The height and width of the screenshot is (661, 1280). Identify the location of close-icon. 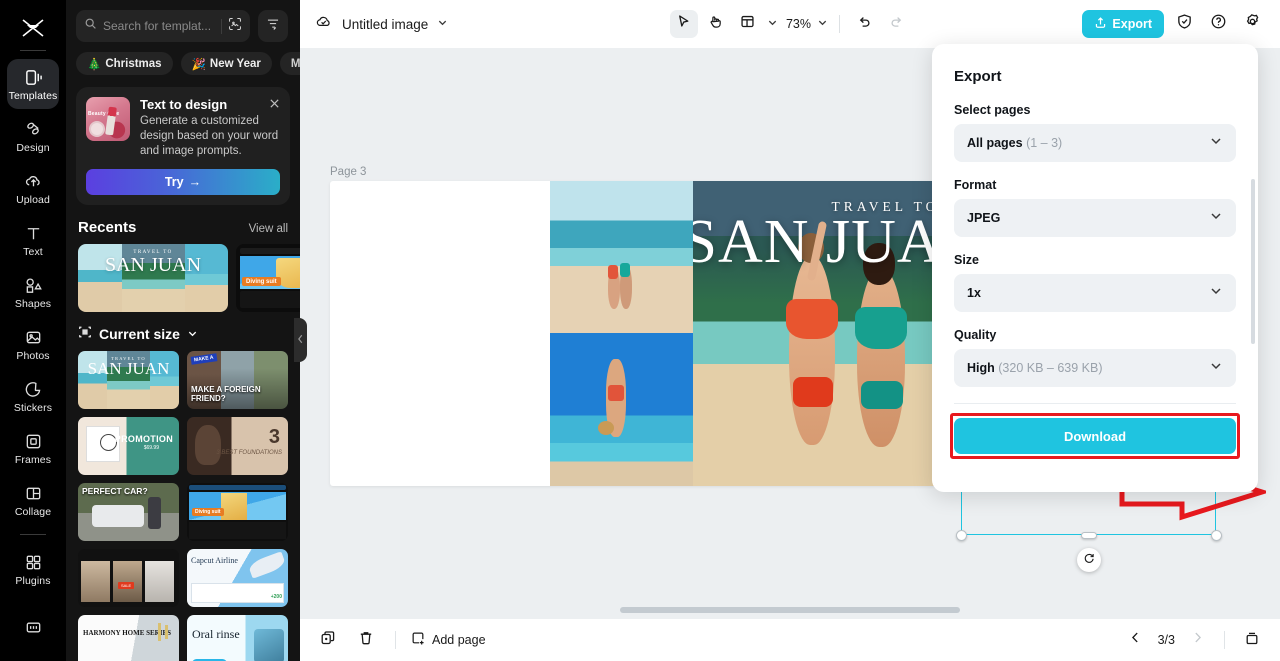
(274, 105).